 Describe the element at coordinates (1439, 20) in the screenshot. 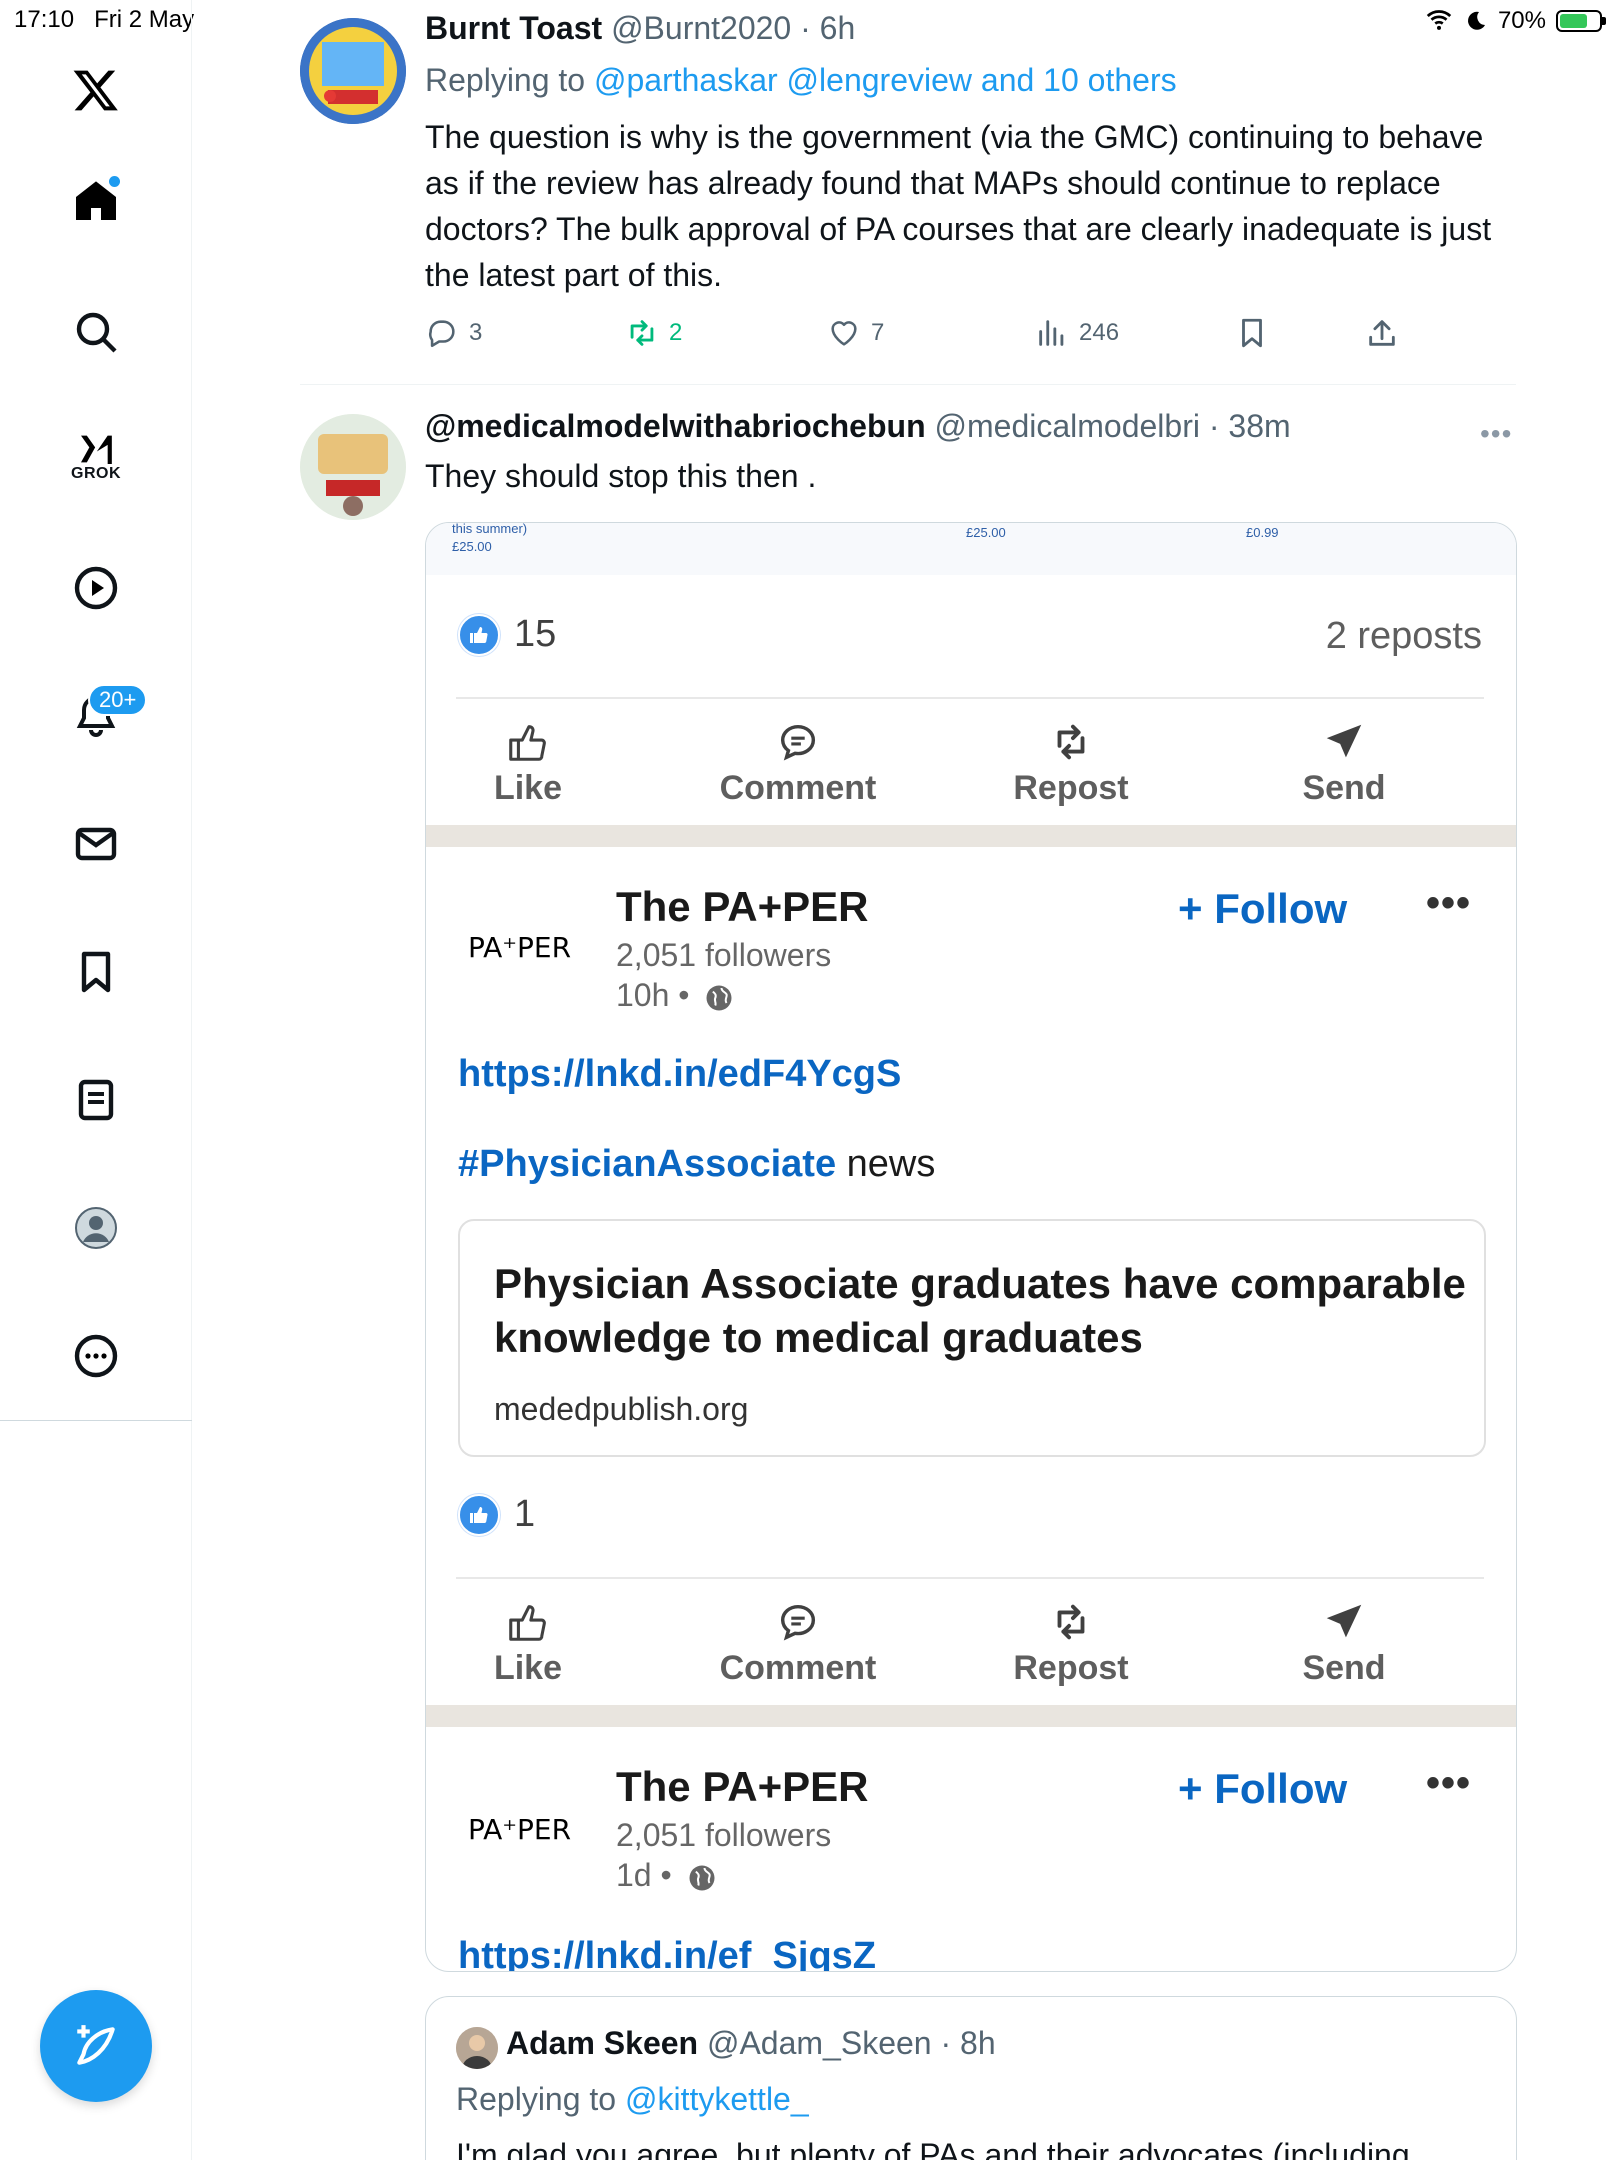

I see `signal-icon` at that location.